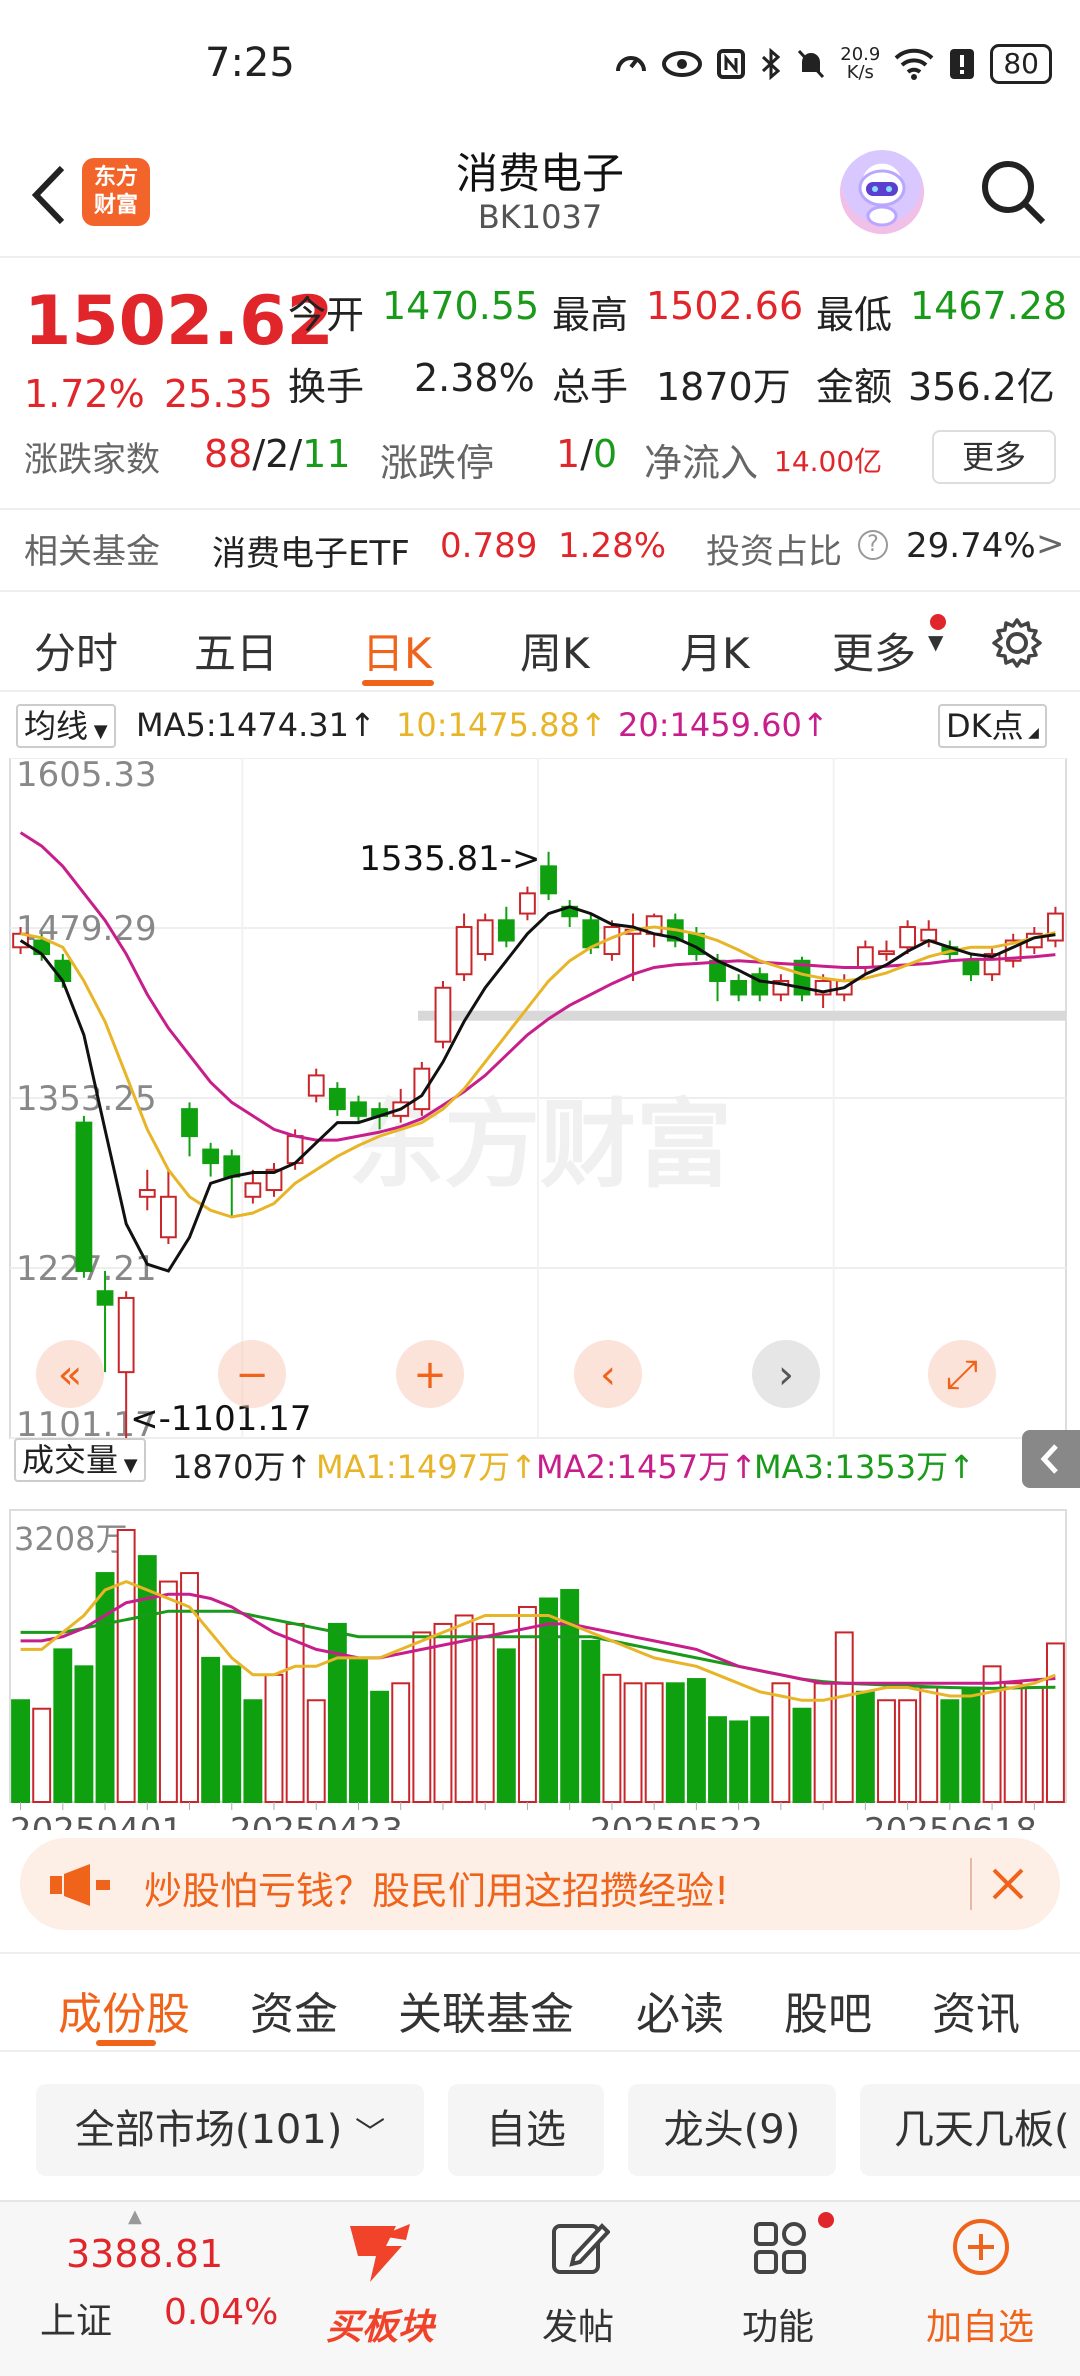 This screenshot has width=1080, height=2376. Describe the element at coordinates (80, 1460) in the screenshot. I see `volume-indicator-dropdown: 成交量 ▼` at that location.